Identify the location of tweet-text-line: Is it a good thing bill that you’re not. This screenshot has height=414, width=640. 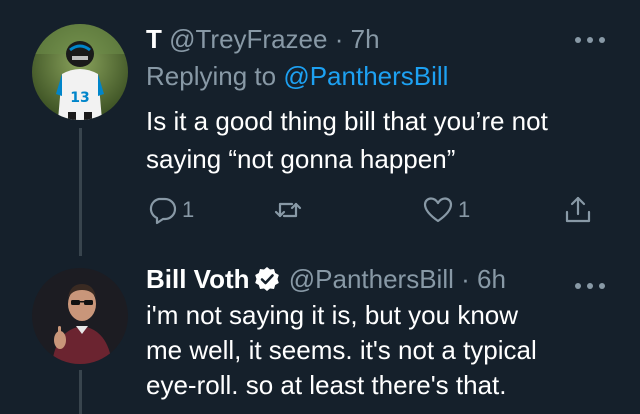
(347, 121).